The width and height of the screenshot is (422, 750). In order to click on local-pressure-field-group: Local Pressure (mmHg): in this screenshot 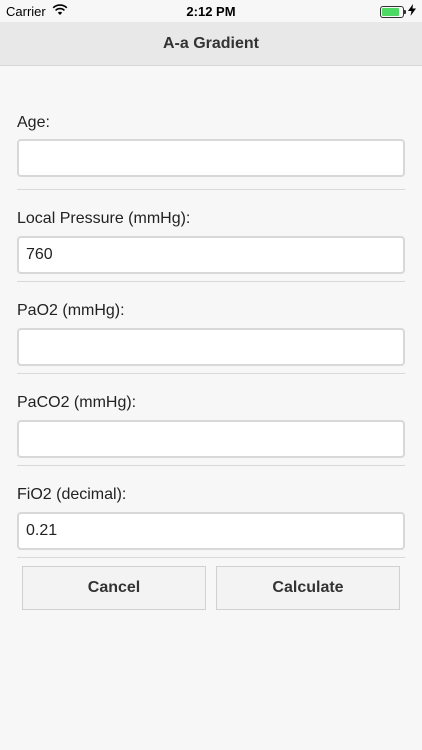, I will do `click(211, 236)`.